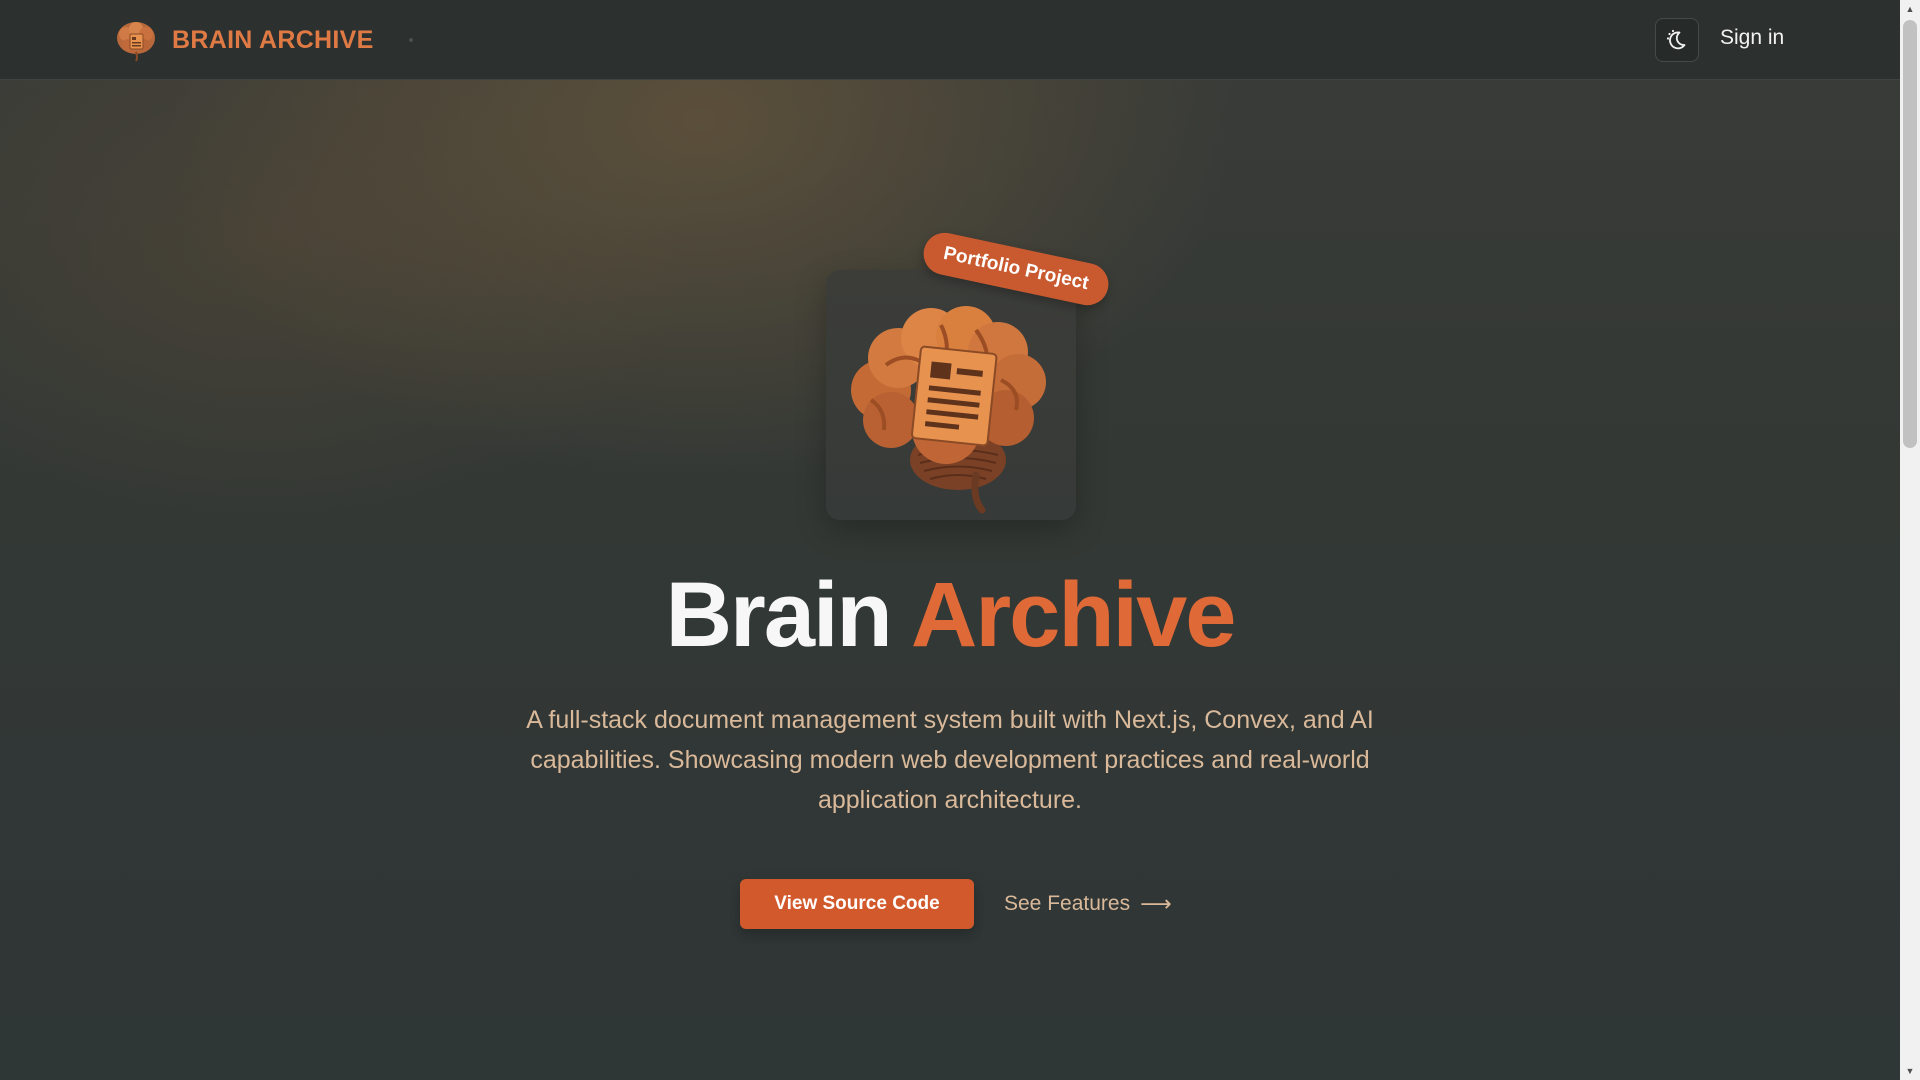 This screenshot has width=1920, height=1080. I want to click on see-features-link: See Features ⟶, so click(1088, 904).